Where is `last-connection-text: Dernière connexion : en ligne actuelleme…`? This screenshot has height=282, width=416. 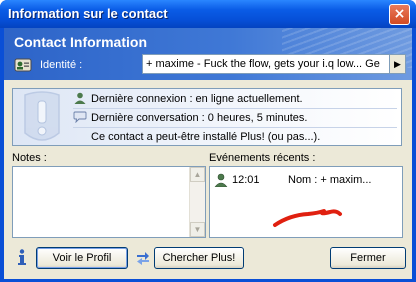 last-connection-text: Dernière connexion : en ligne actuelleme… is located at coordinates (197, 99).